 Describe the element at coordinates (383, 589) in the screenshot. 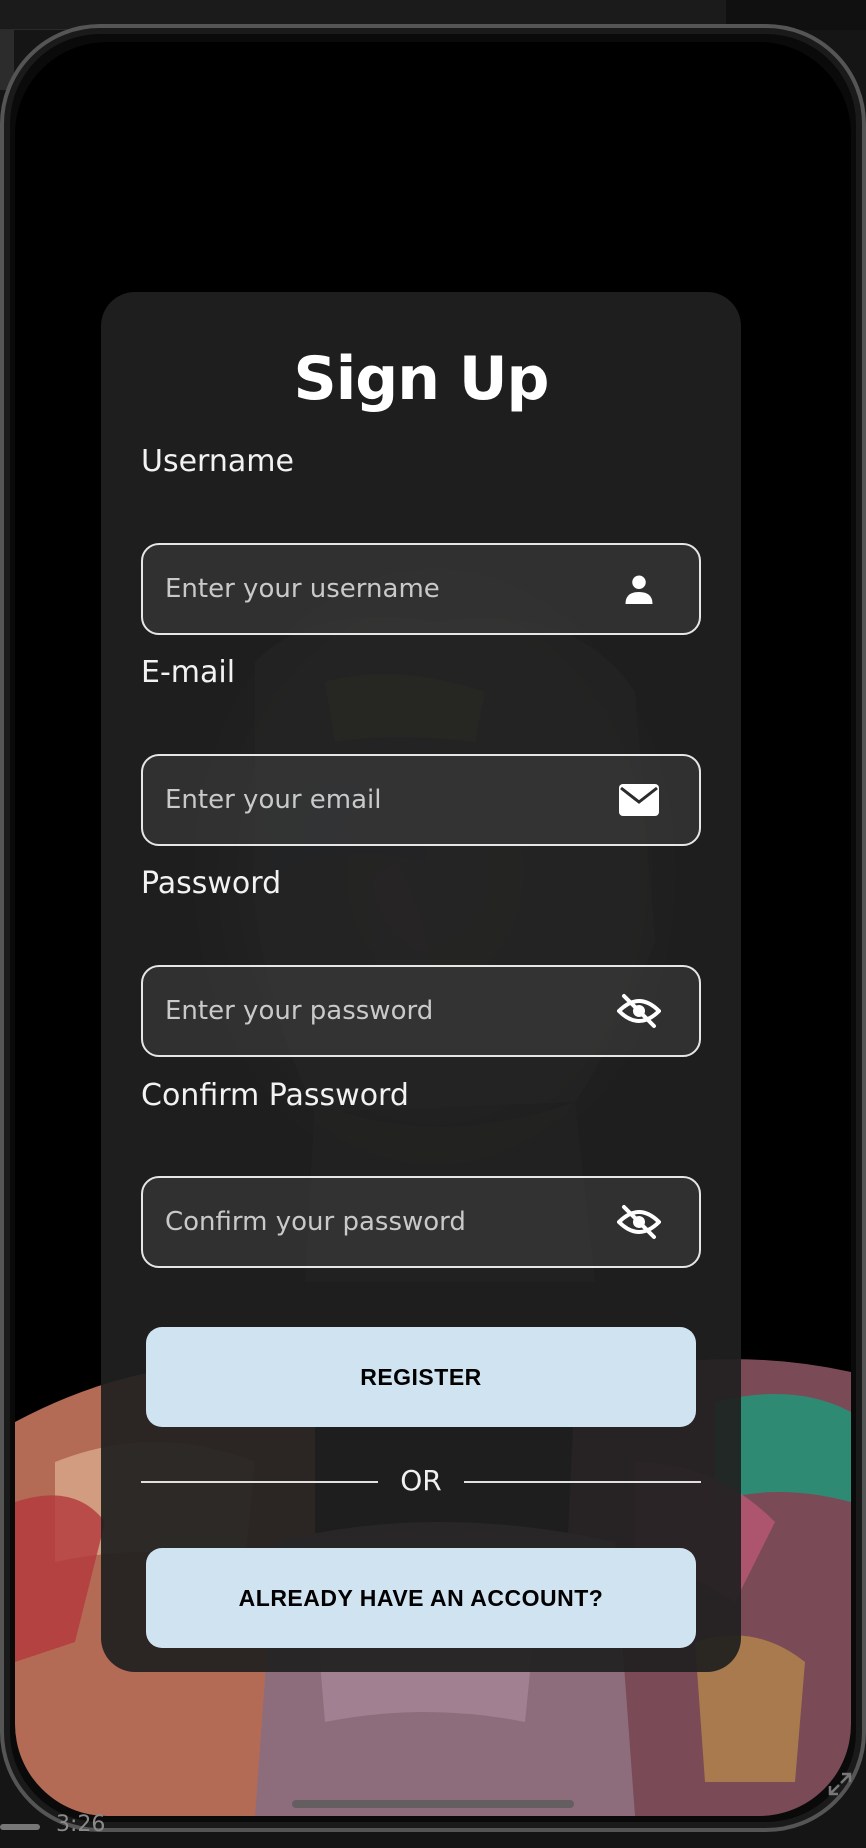

I see `username-input` at that location.